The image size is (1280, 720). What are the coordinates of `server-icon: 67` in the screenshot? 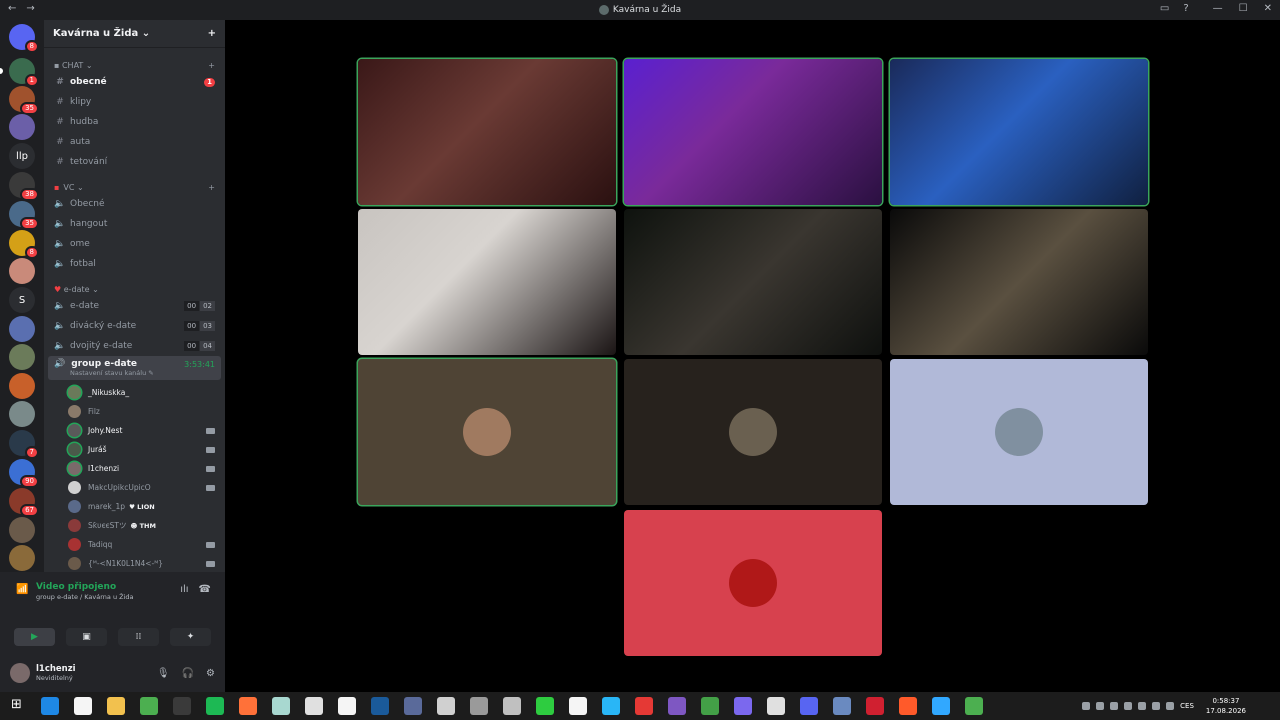 It's located at (24, 502).